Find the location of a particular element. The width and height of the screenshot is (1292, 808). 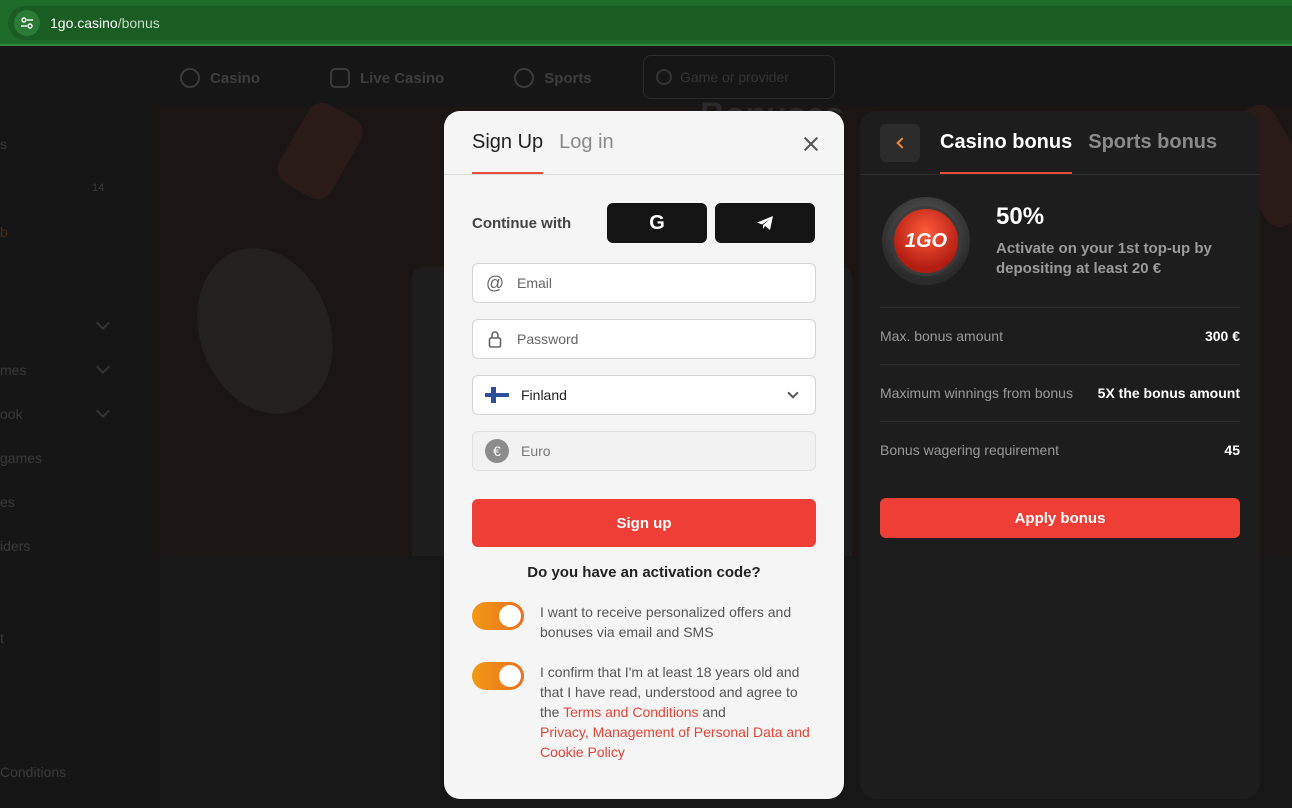

social-login-row: Continue with G is located at coordinates (644, 223).